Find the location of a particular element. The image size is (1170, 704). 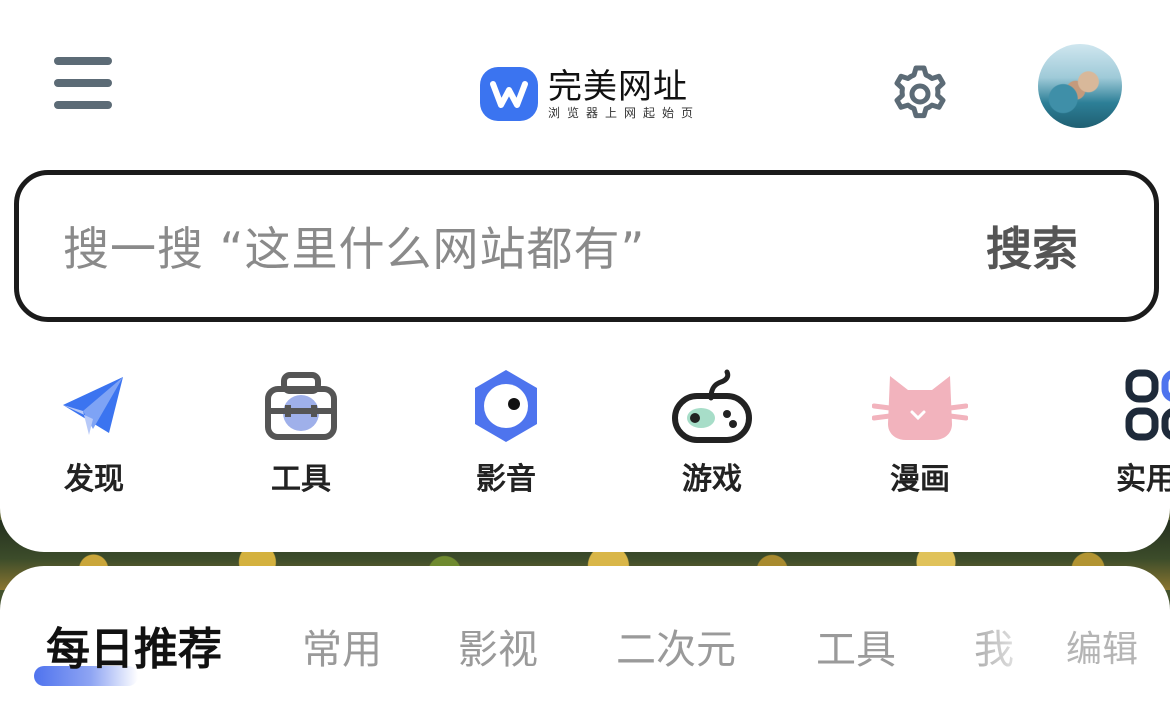

tab-common: 常用 is located at coordinates (342, 650).